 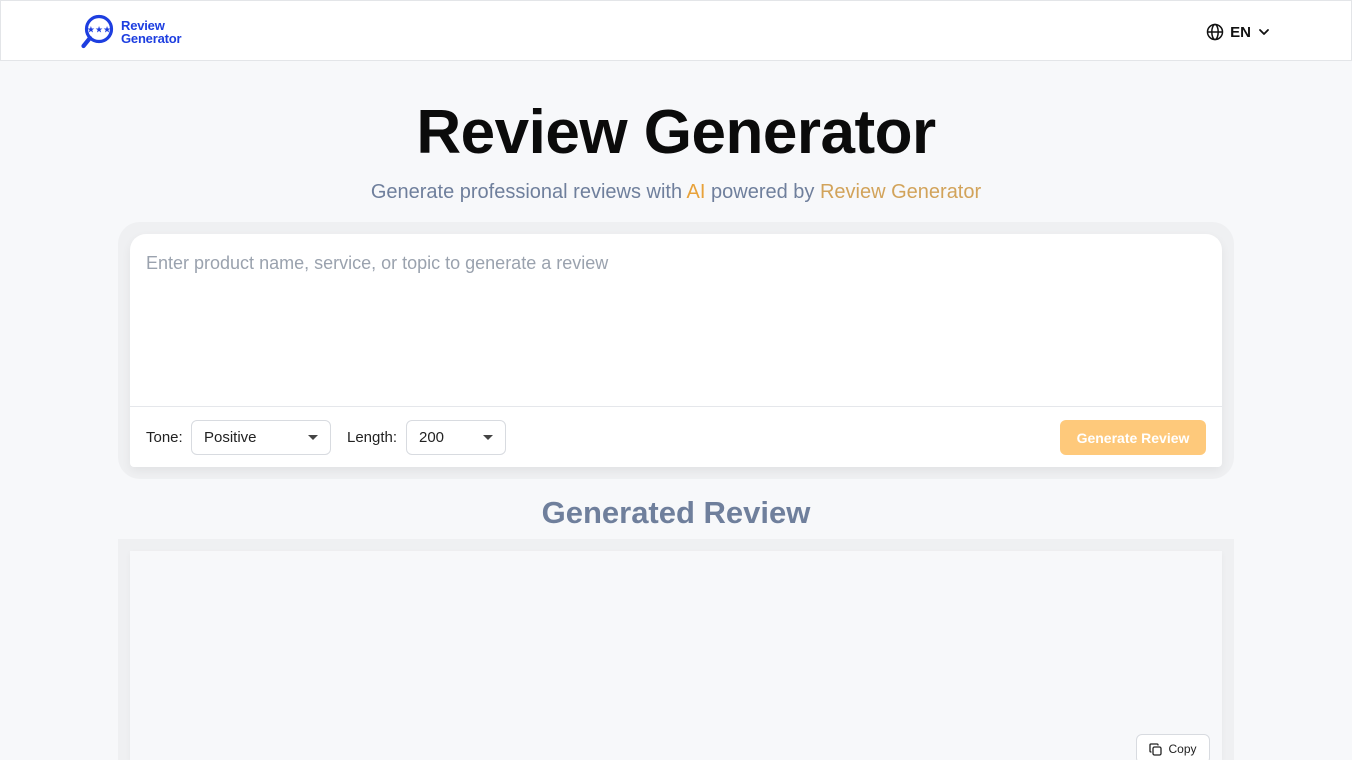 I want to click on subtitle-text-2: powered by, so click(x=762, y=192).